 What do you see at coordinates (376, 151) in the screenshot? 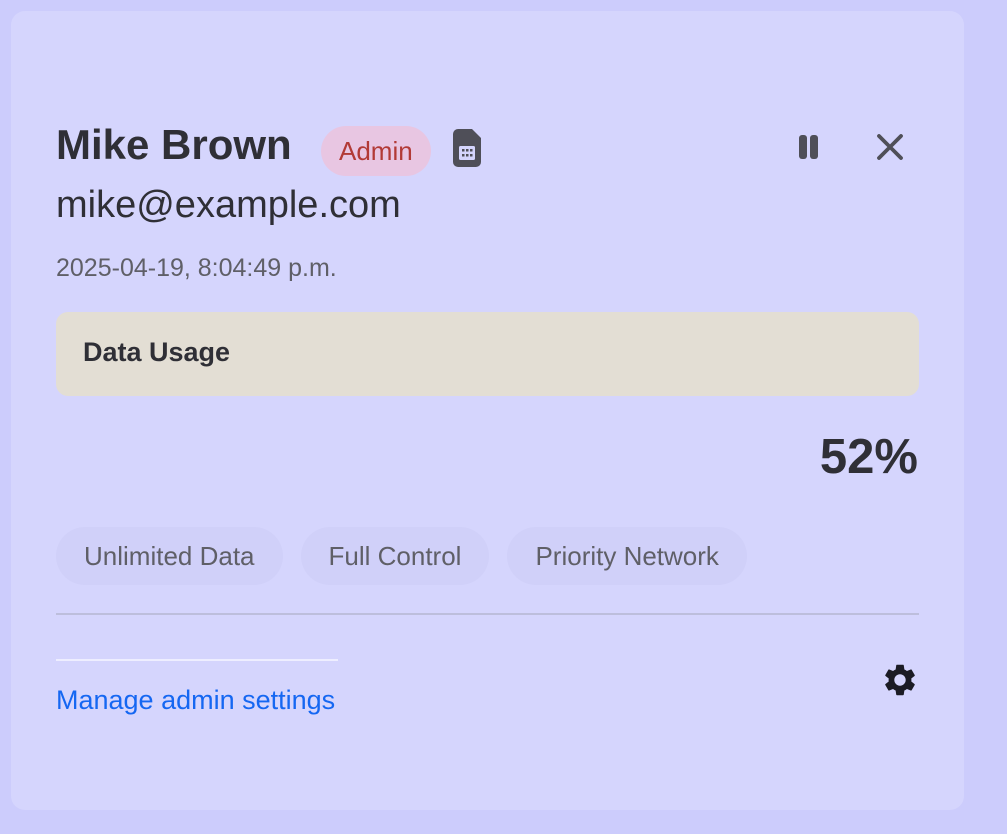
I see `role-badge: Admin` at bounding box center [376, 151].